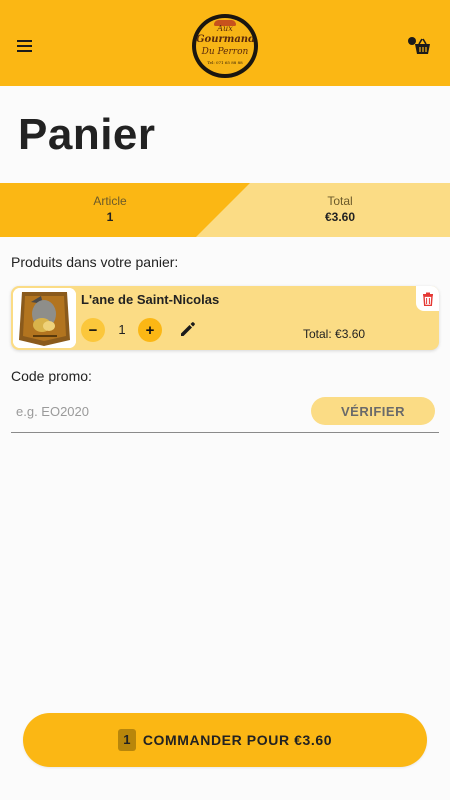  Describe the element at coordinates (334, 334) in the screenshot. I see `item-line-total: Total: €3.60` at that location.